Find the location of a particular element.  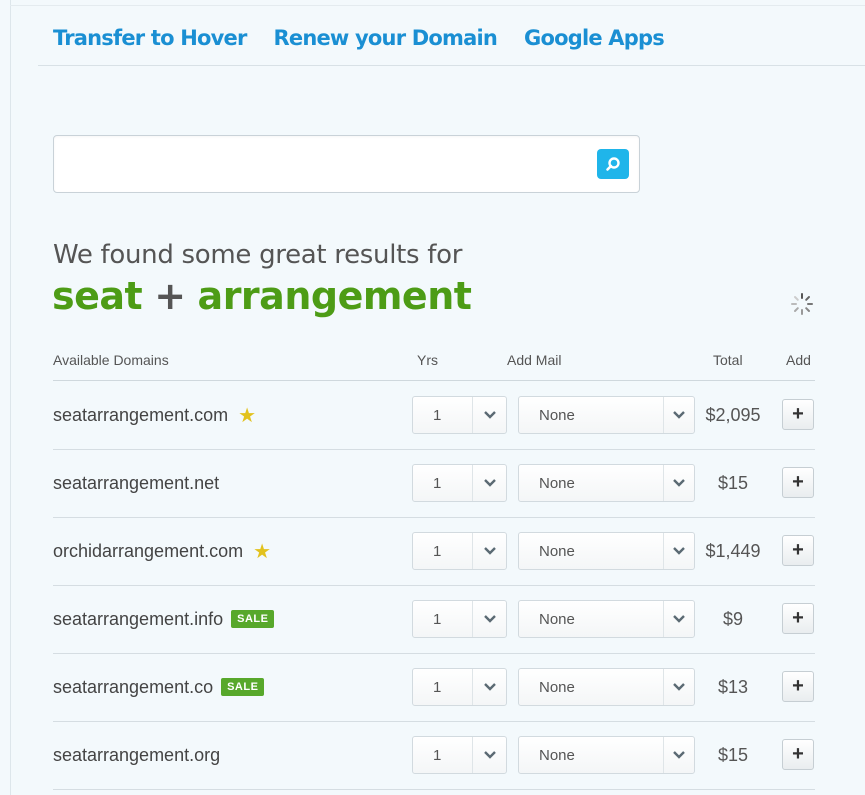

search-button is located at coordinates (613, 164).